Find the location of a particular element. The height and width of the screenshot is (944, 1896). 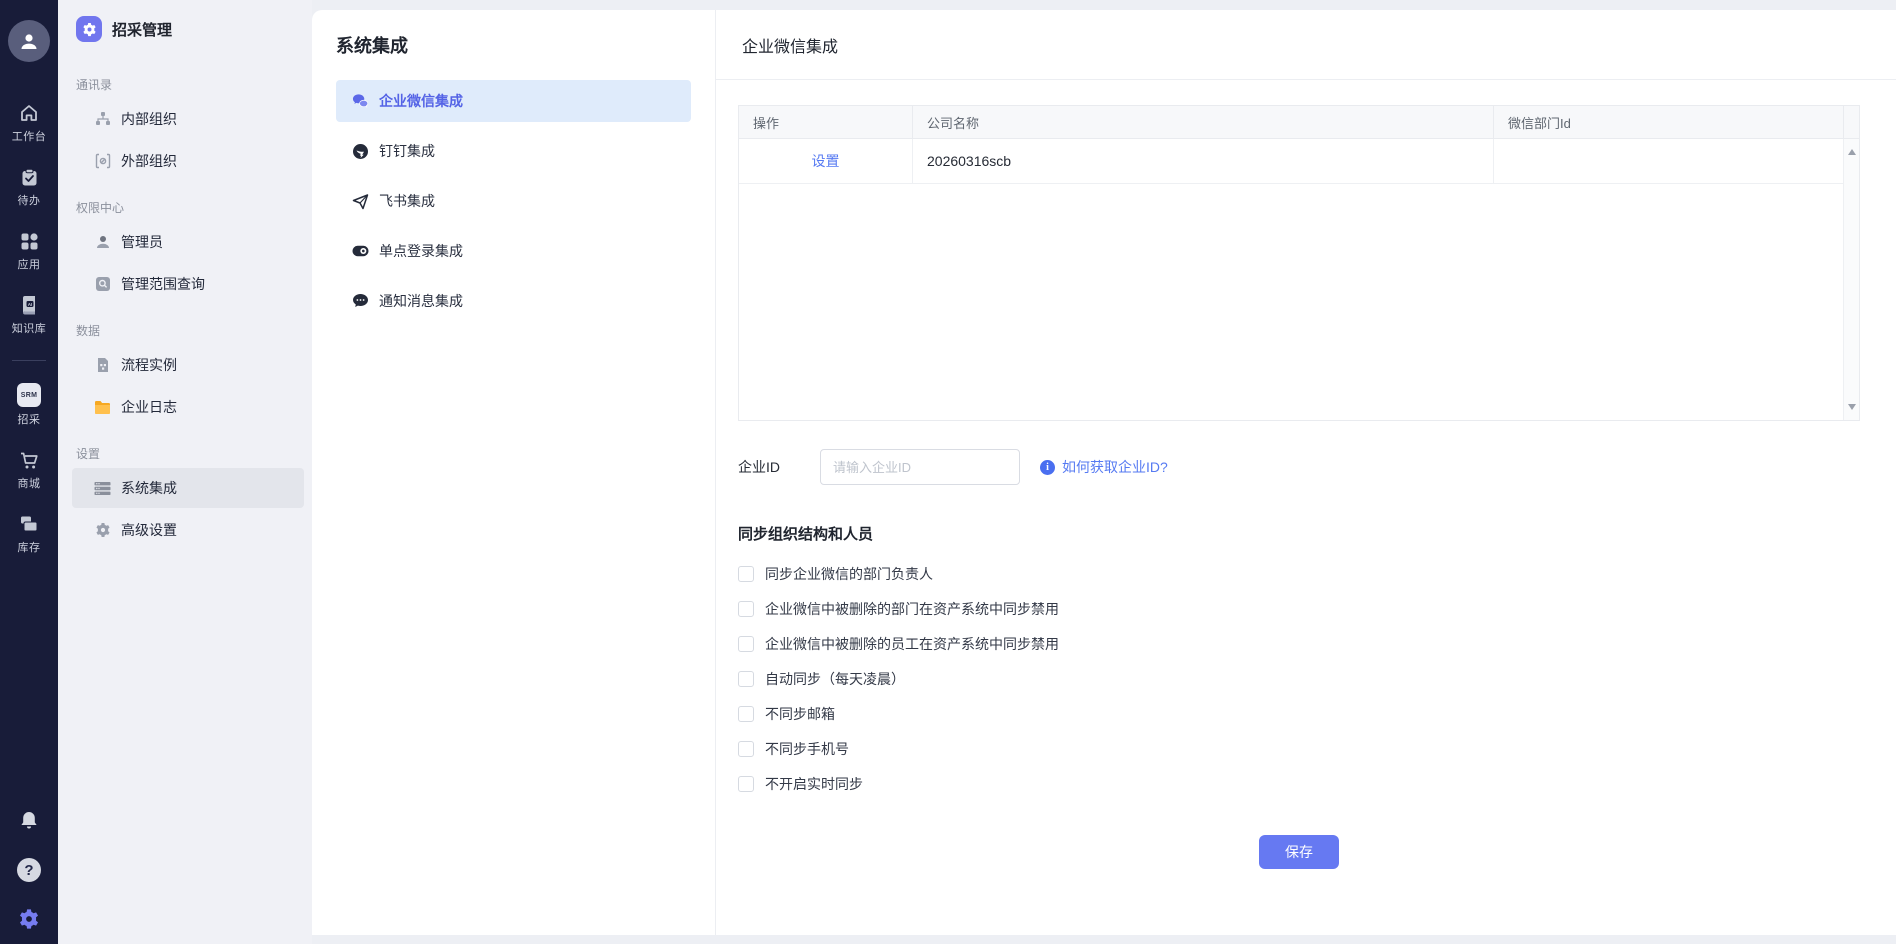

rail-label: 工作台 is located at coordinates (29, 137).